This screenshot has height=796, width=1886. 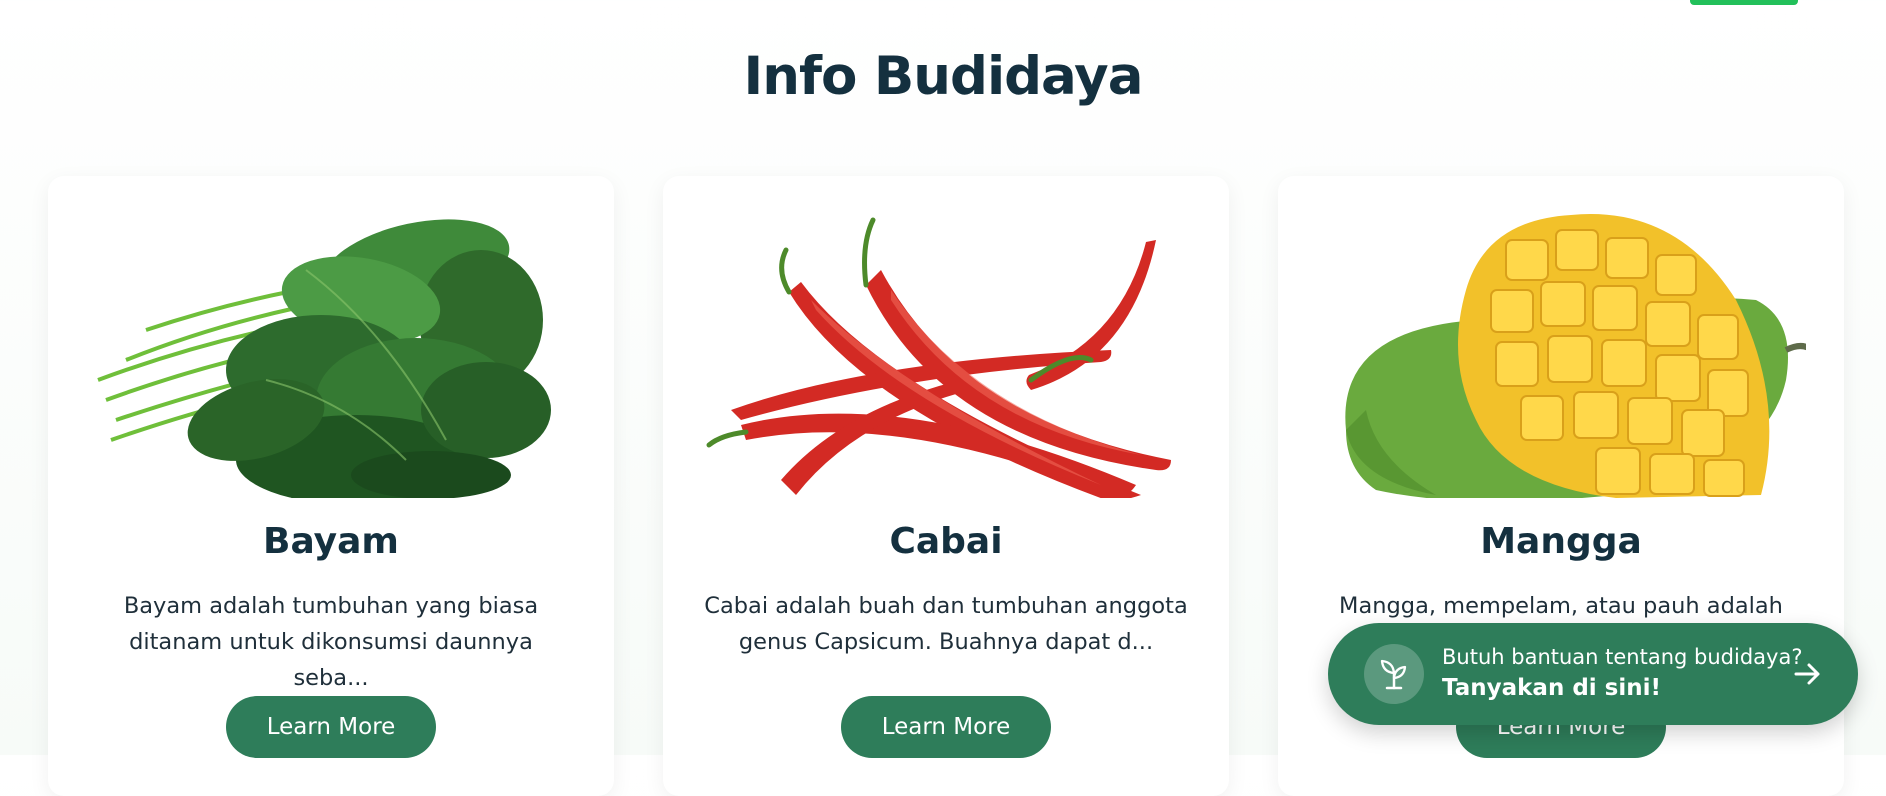 What do you see at coordinates (1622, 657) in the screenshot?
I see `help-prompt-text: Butuh bantuan tentang budidaya?` at bounding box center [1622, 657].